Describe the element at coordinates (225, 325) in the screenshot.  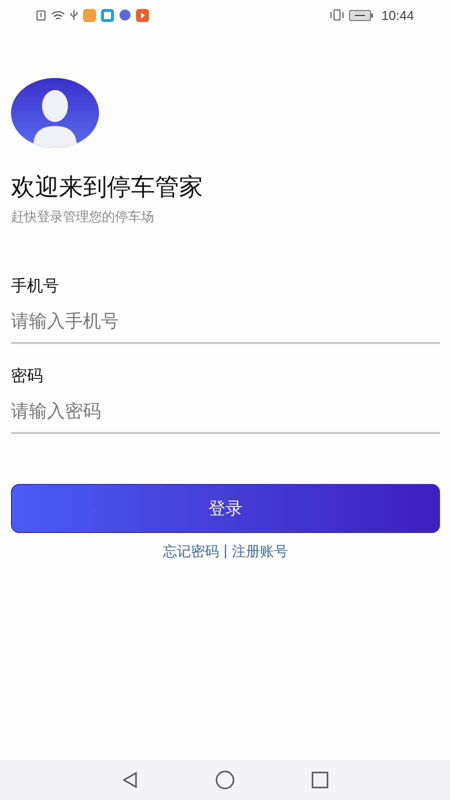
I see `input-field: 请输入手机号` at that location.